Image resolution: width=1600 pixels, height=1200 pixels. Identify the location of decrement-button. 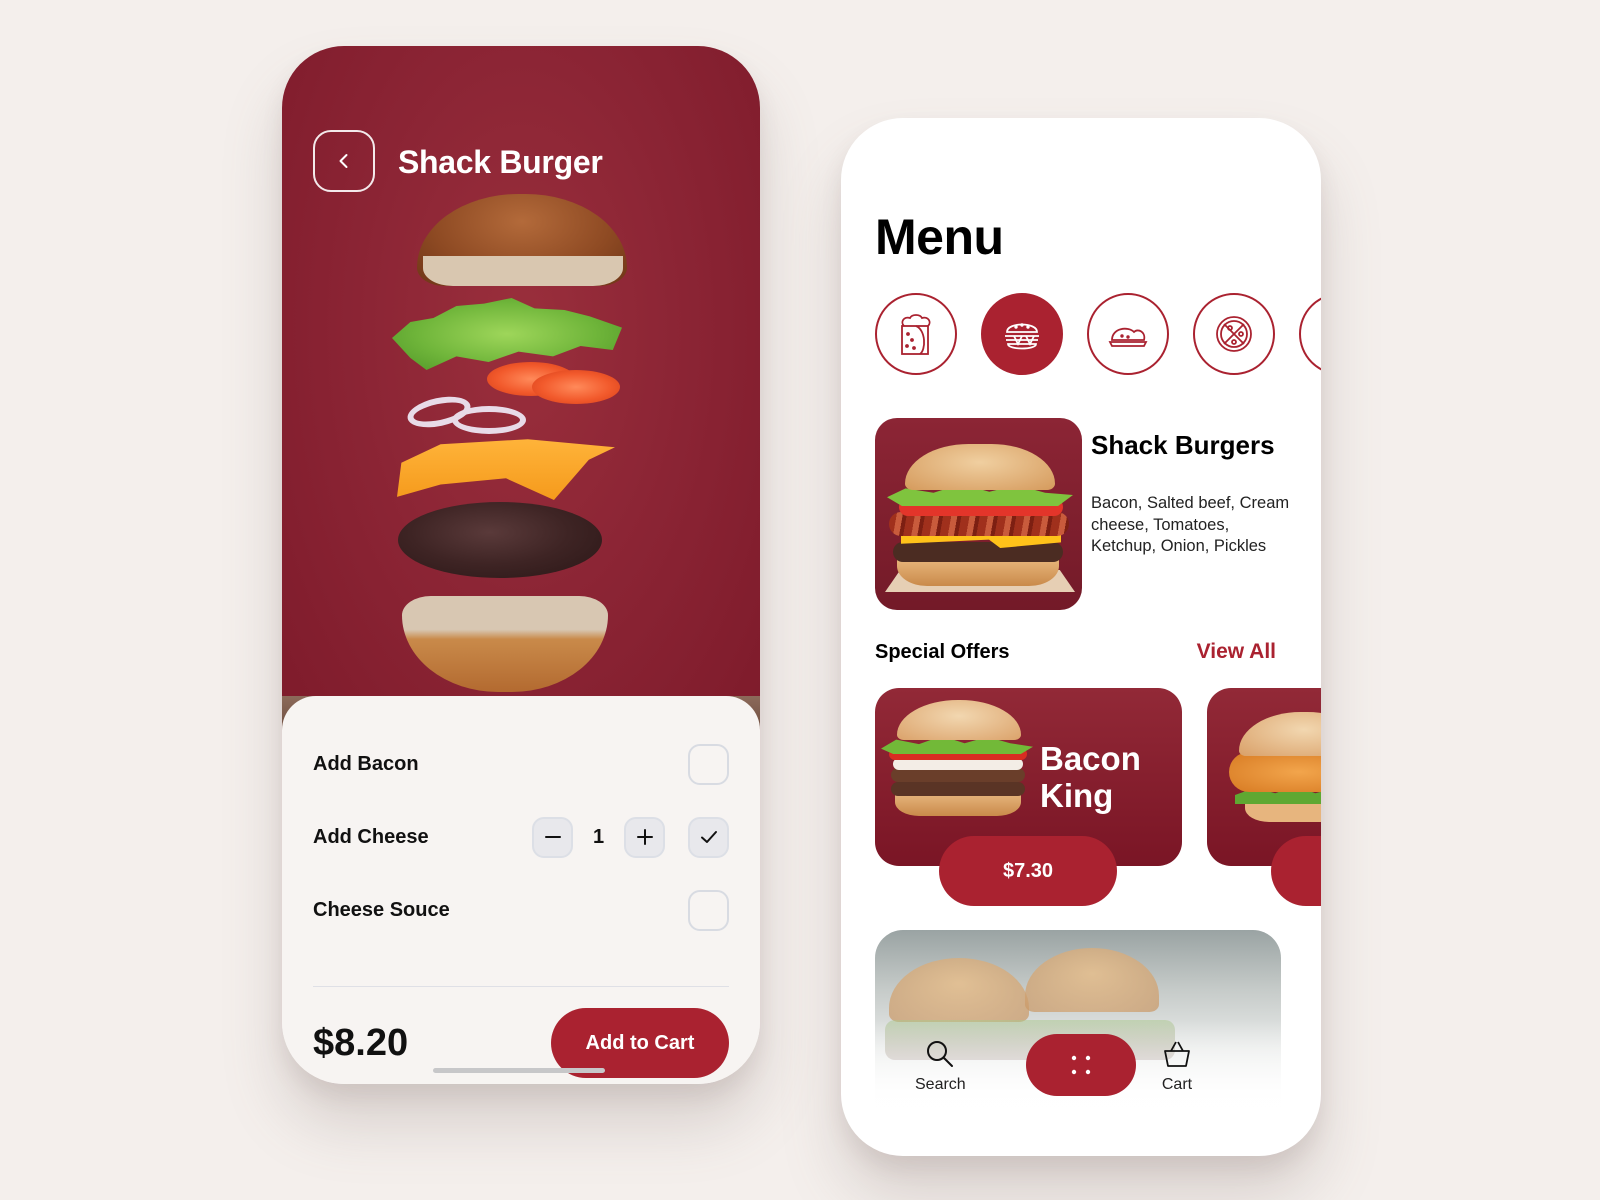
(552, 837).